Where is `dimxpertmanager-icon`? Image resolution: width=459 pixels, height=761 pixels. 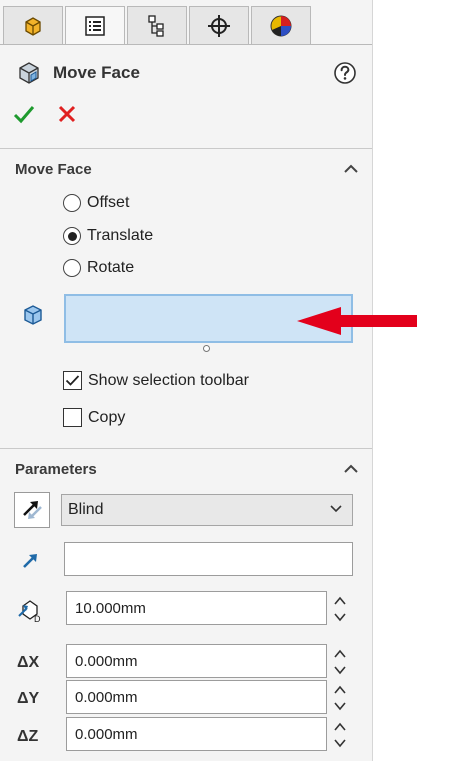 dimxpertmanager-icon is located at coordinates (219, 25).